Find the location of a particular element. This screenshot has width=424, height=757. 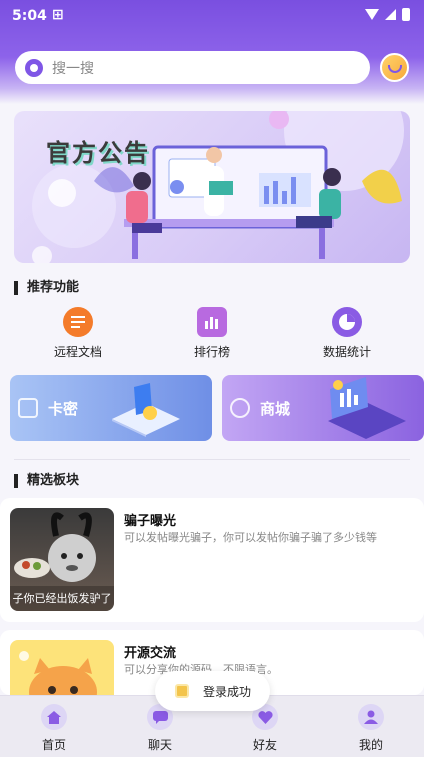

feature-label: 排行榜 is located at coordinates (211, 352).